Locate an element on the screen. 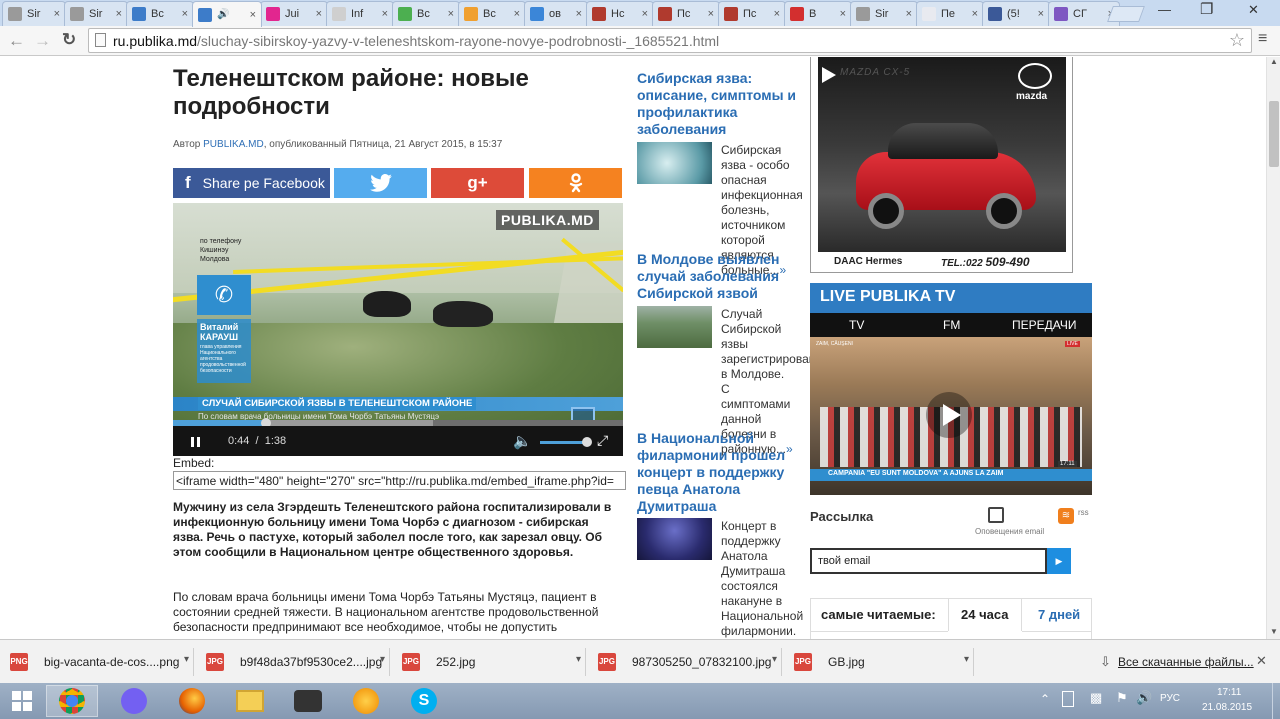 This screenshot has height=719, width=1280. taskbar-skype: S is located at coordinates (424, 701).